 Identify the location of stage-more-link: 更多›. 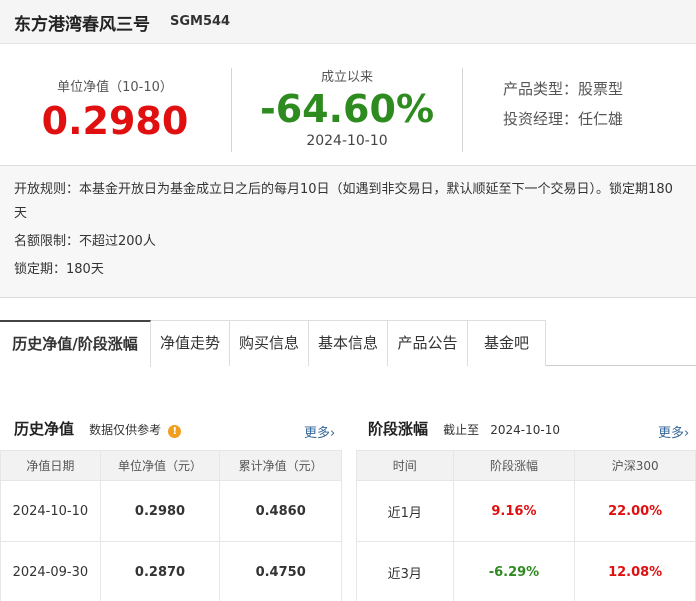
(673, 431).